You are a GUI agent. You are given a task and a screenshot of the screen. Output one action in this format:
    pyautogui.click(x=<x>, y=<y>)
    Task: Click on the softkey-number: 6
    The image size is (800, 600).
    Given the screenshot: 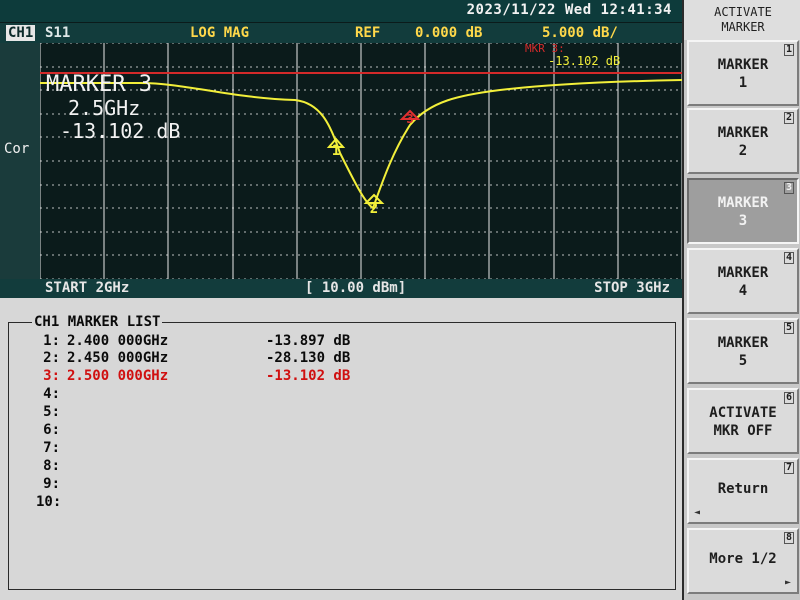 What is the action you would take?
    pyautogui.click(x=788, y=398)
    